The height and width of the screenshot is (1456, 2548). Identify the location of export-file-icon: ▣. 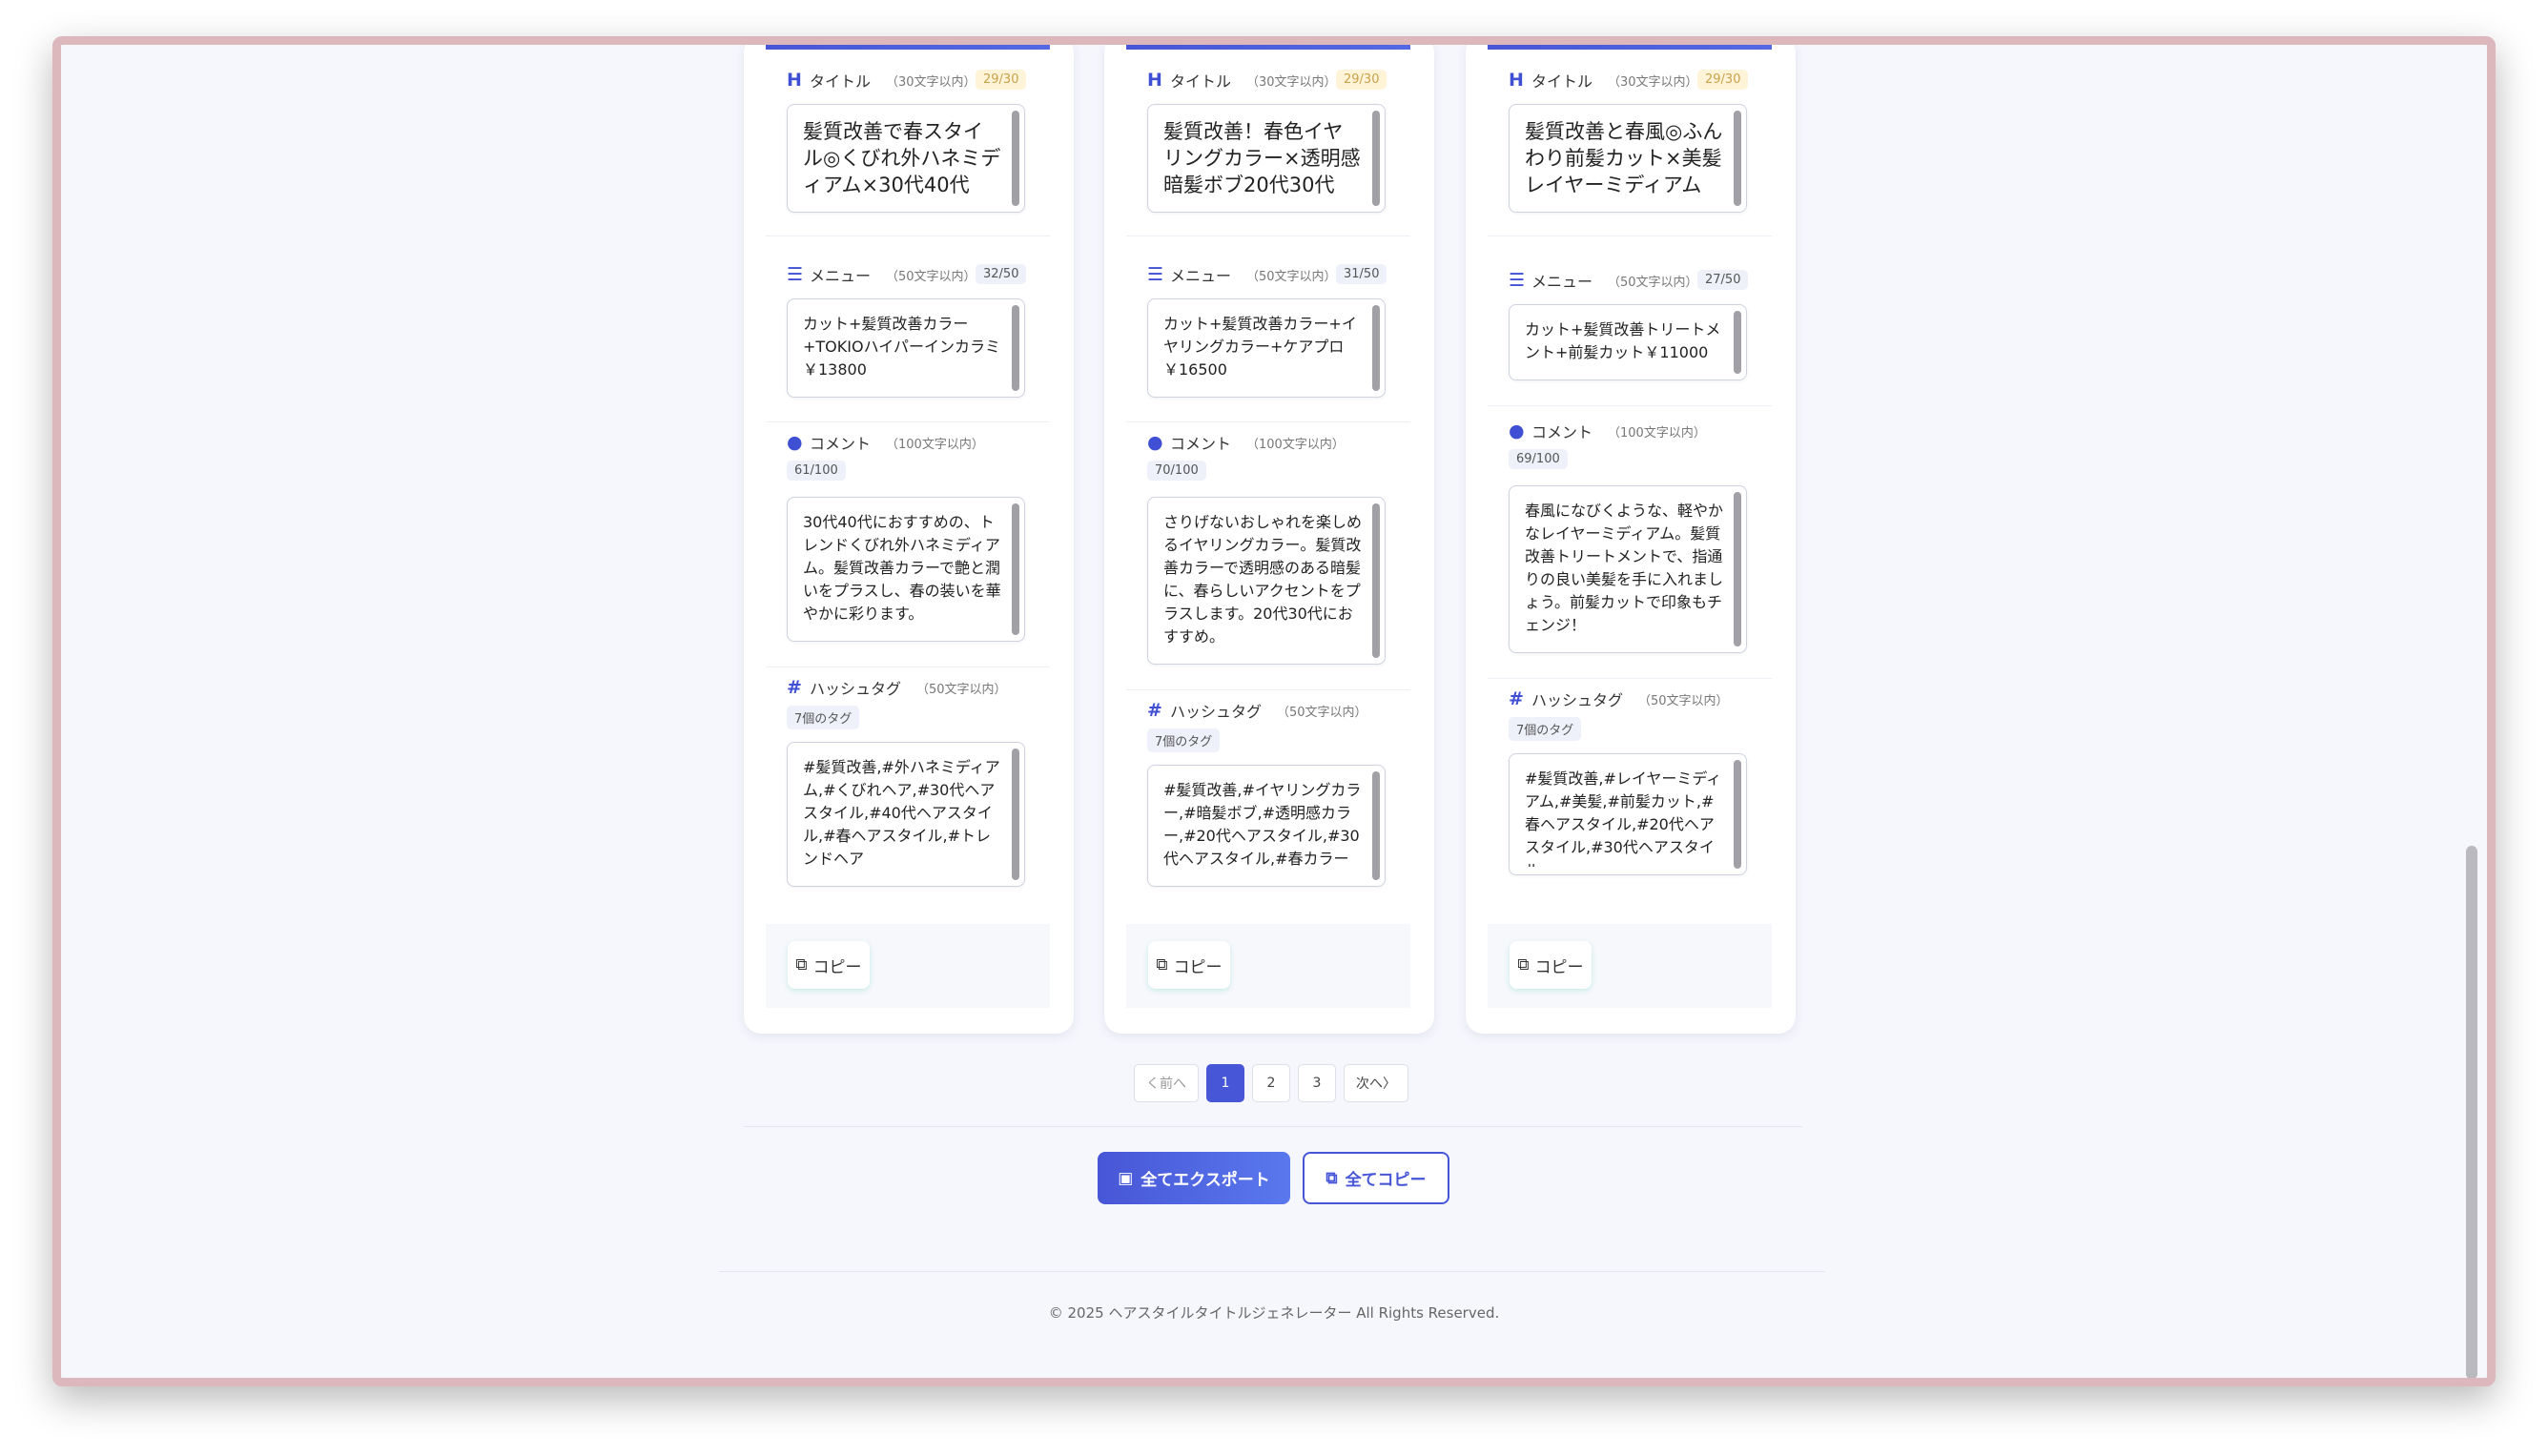
(1126, 1178).